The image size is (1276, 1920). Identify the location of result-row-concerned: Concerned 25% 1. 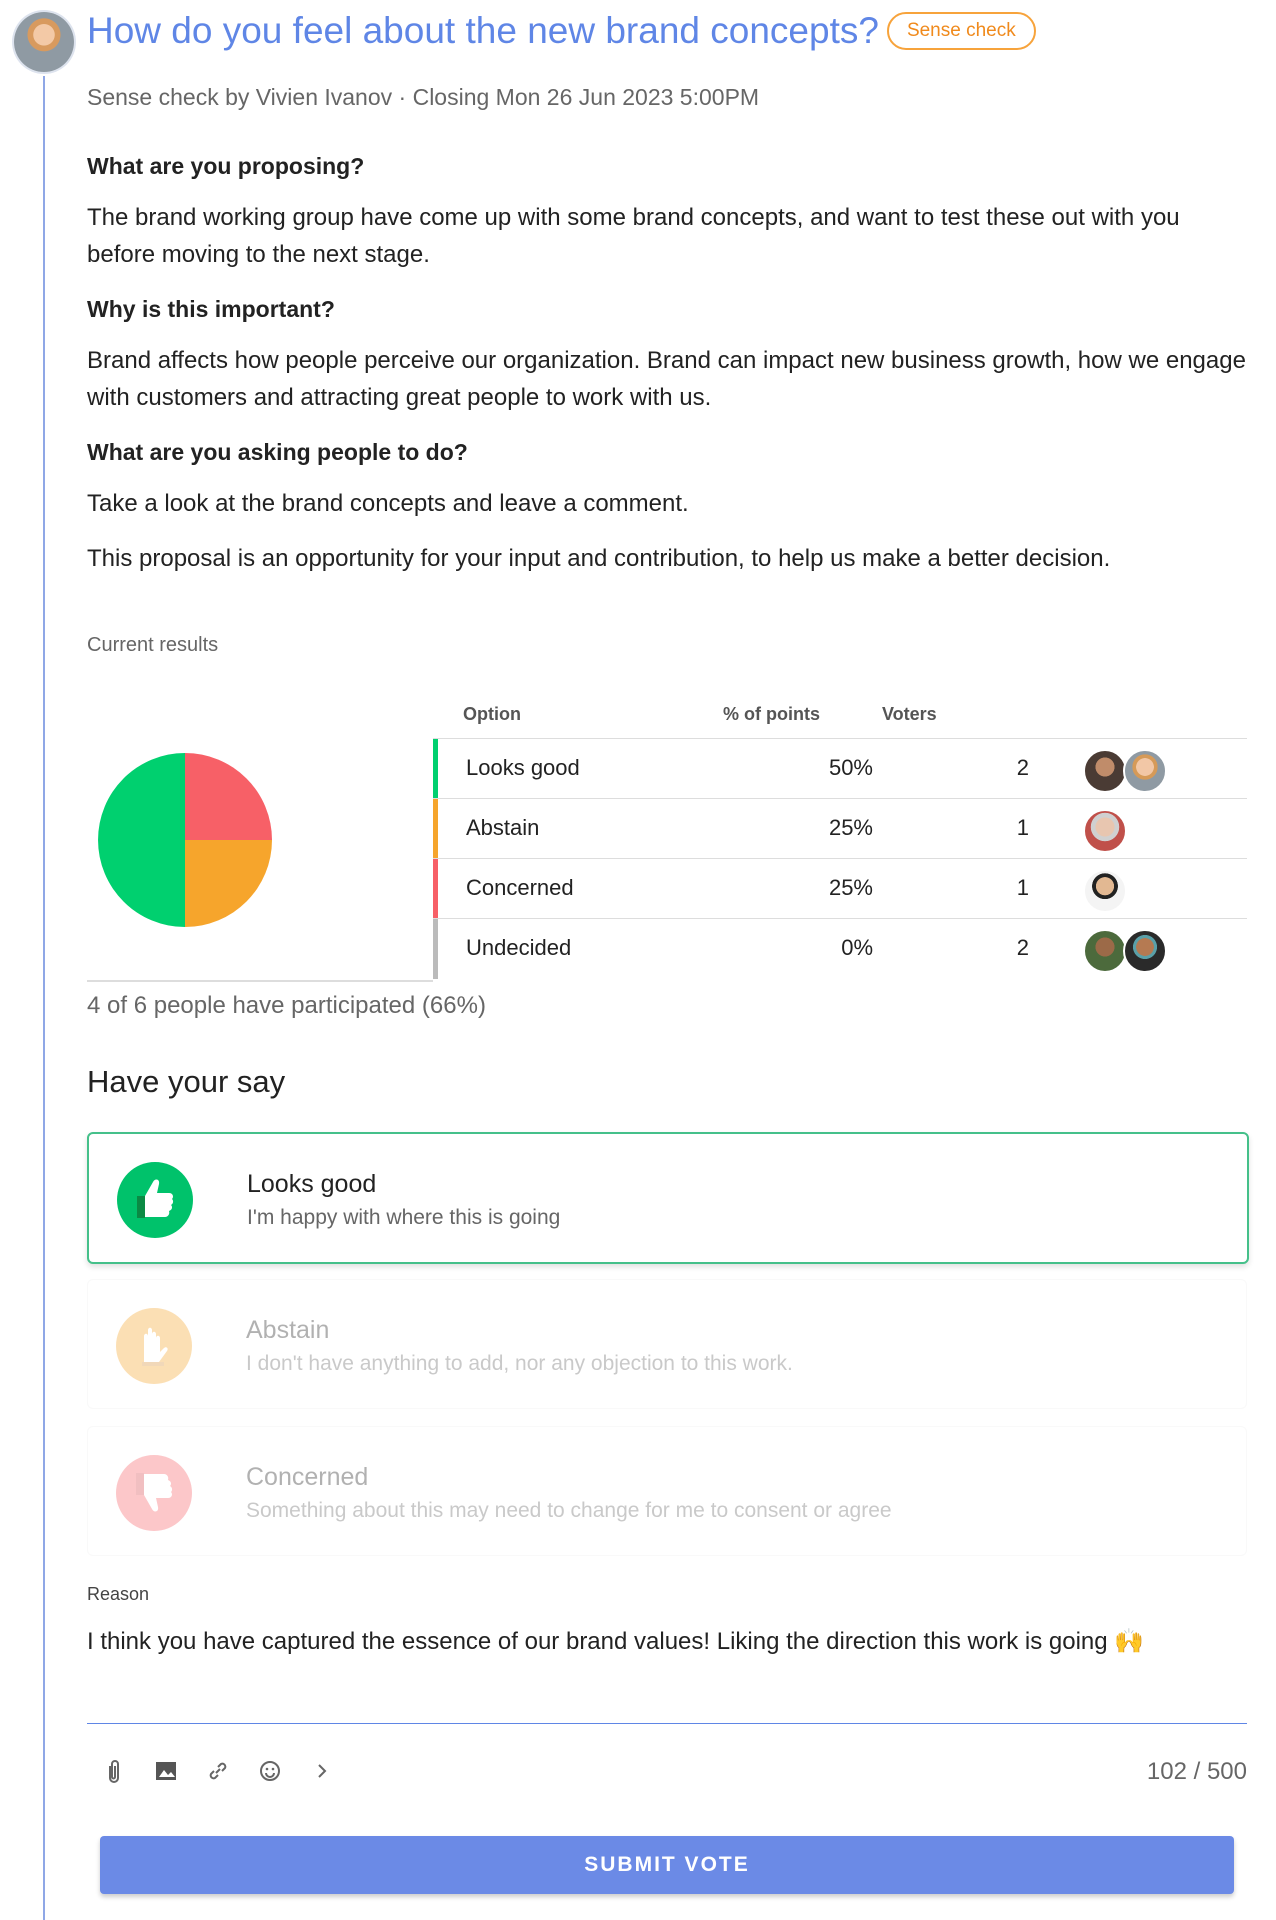
(840, 888).